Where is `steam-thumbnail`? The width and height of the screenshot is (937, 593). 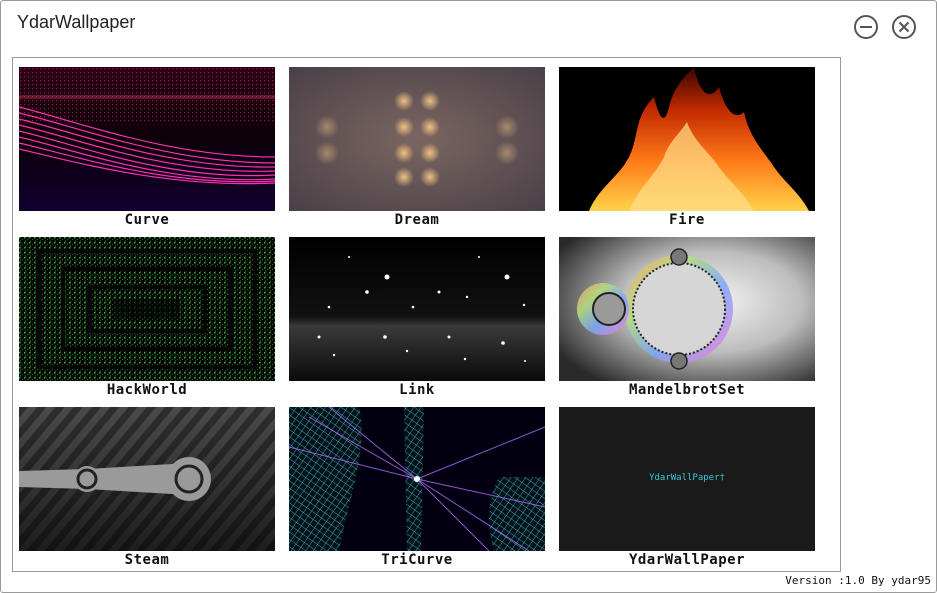
steam-thumbnail is located at coordinates (147, 479).